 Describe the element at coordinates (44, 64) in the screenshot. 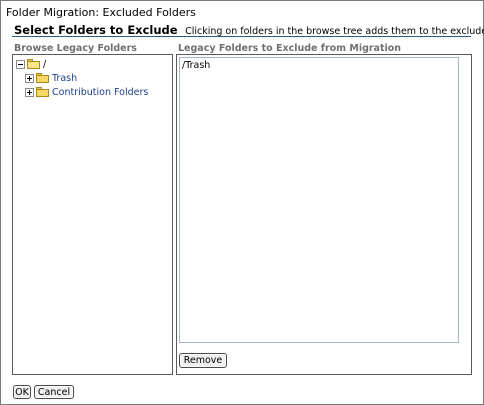

I see `tree-node-label: /` at that location.